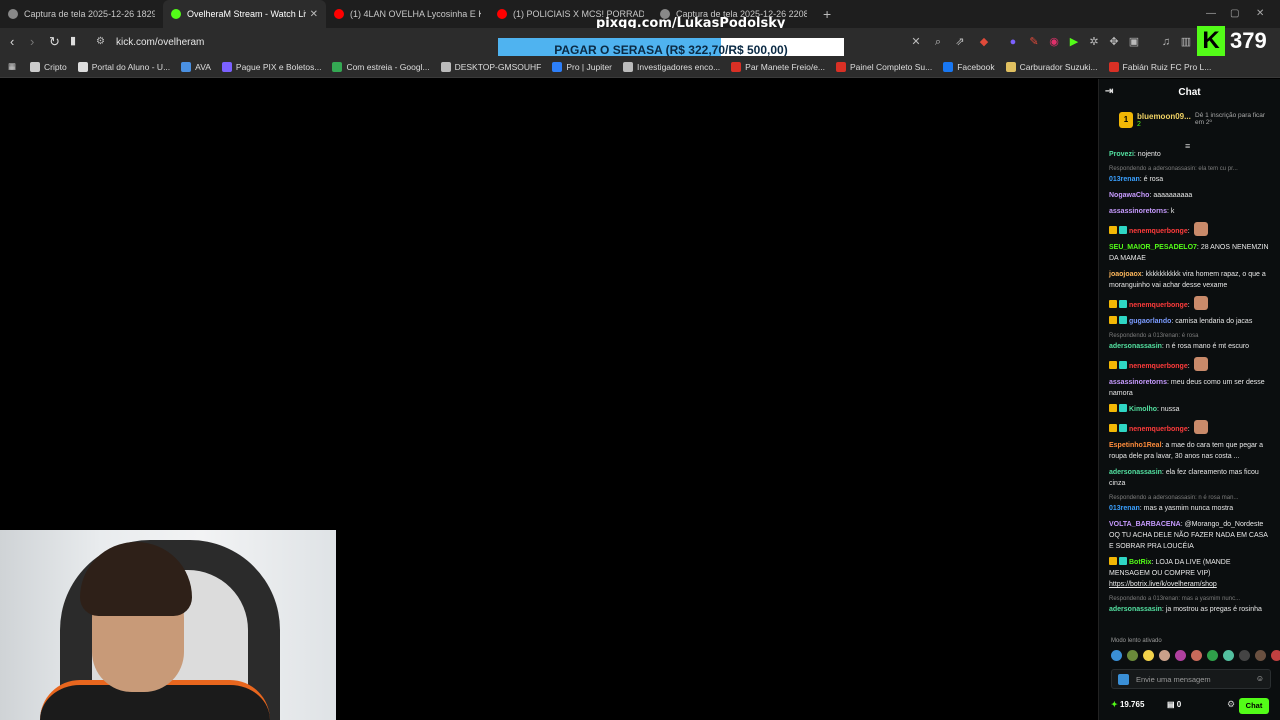 The image size is (1280, 720). I want to click on back-icon: ‹, so click(12, 41).